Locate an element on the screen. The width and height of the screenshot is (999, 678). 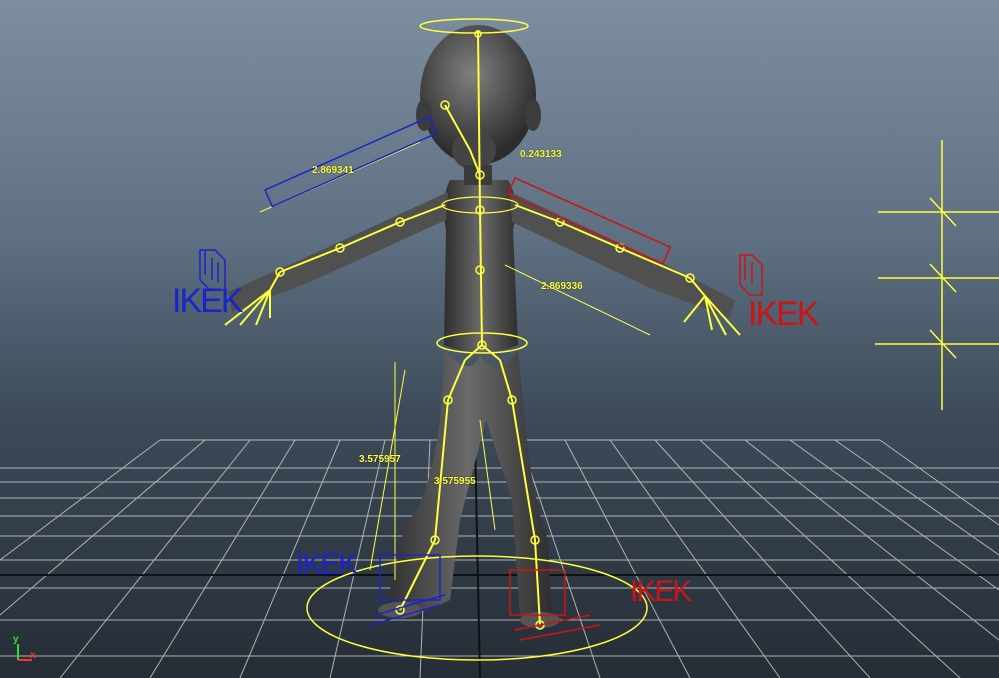
view-axis-gizmo is located at coordinates (24, 652).